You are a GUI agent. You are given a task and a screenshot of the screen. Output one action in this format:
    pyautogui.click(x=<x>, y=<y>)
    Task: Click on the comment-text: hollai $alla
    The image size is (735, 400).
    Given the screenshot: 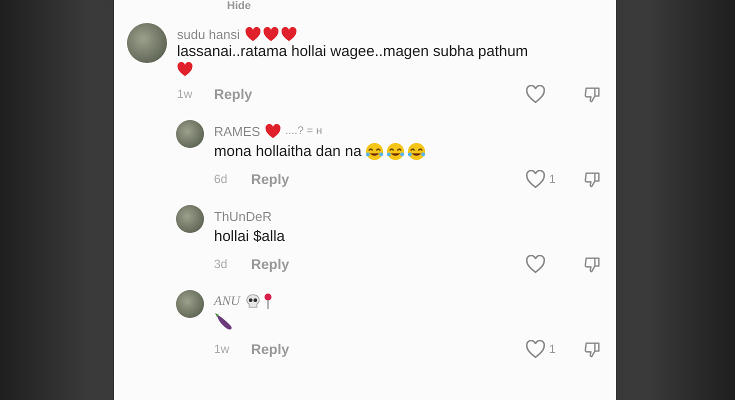 What is the action you would take?
    pyautogui.click(x=249, y=236)
    